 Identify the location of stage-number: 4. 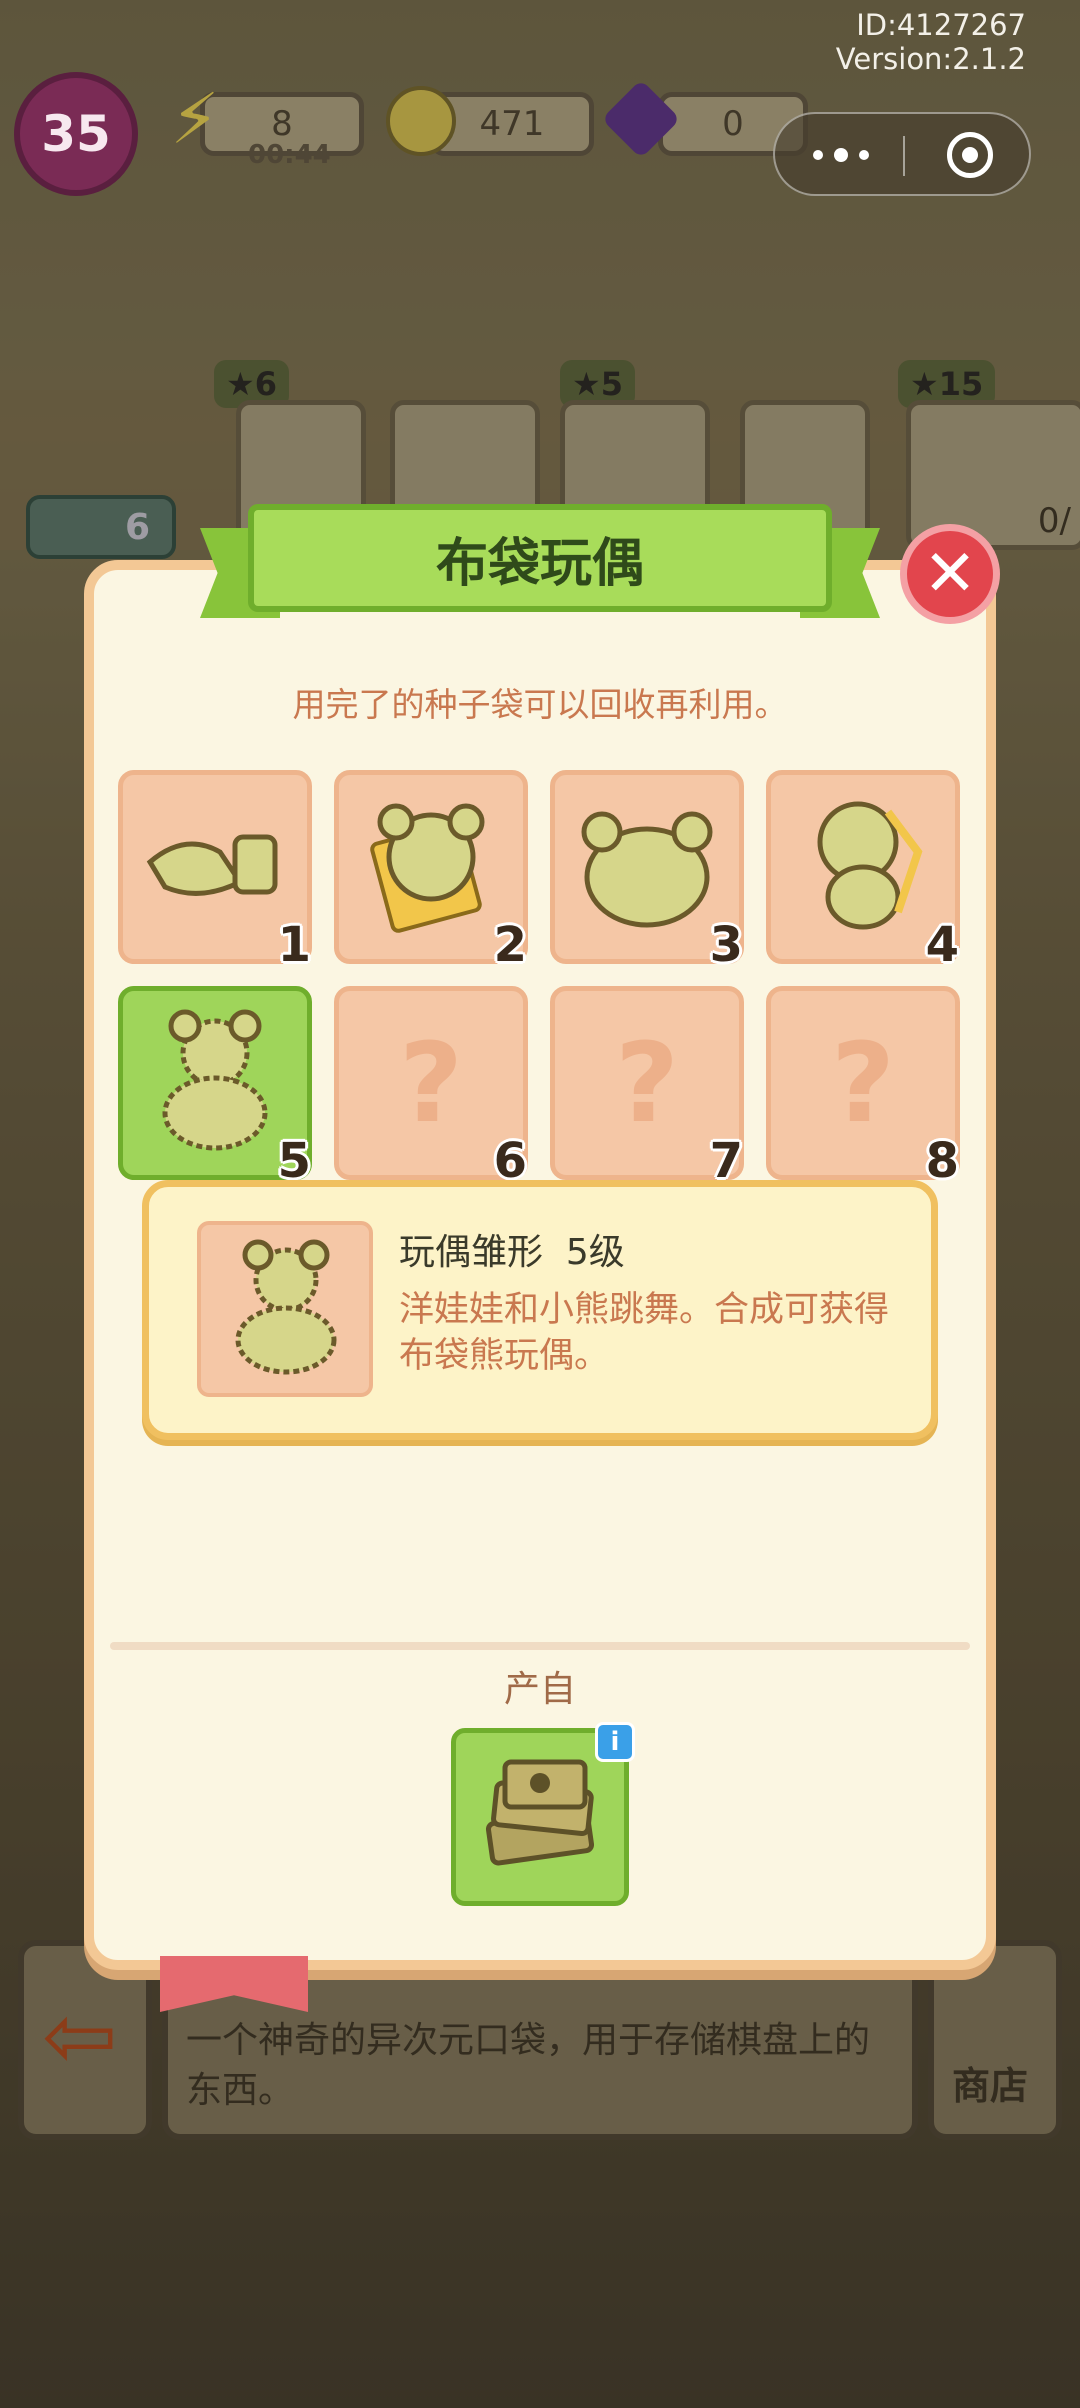
(942, 945).